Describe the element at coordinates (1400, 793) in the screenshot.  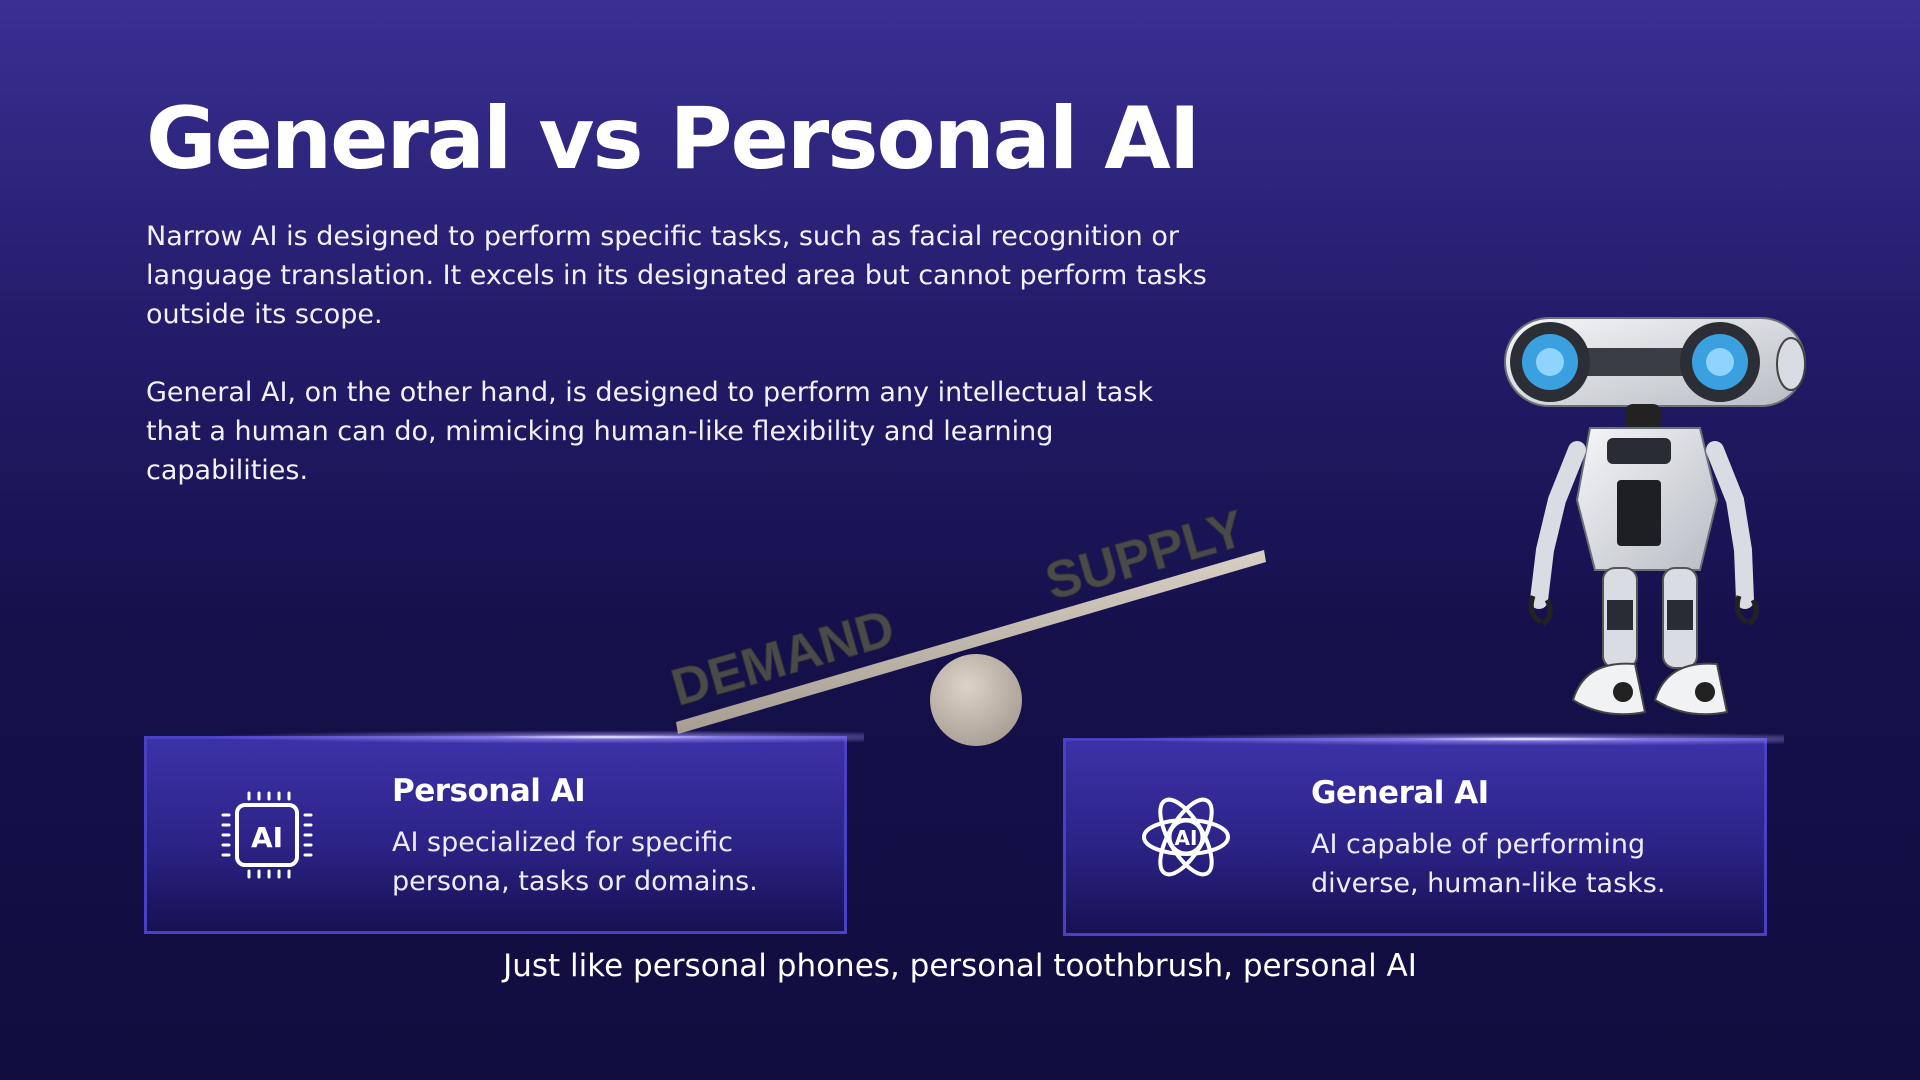
I see `general-ai-title: General AI` at that location.